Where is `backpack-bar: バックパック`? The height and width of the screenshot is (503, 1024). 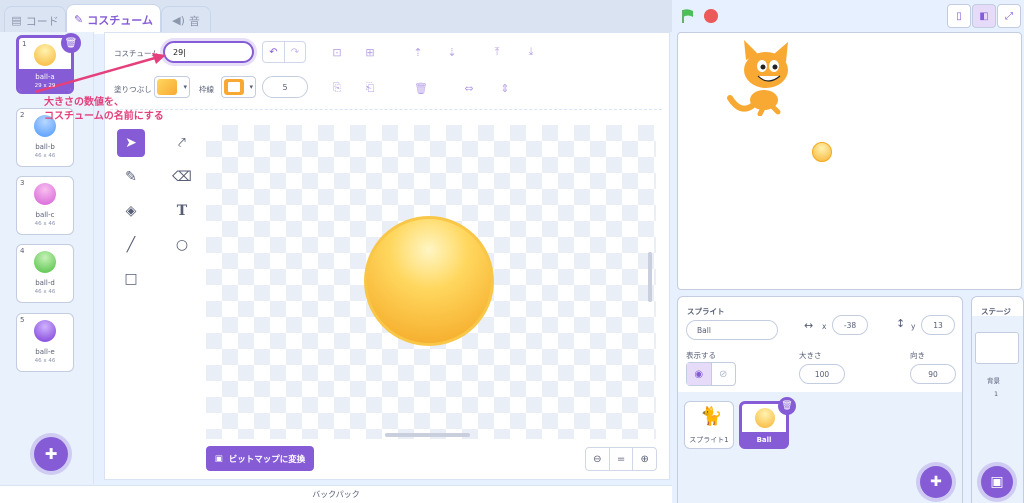
backpack-bar: バックパック is located at coordinates (336, 494).